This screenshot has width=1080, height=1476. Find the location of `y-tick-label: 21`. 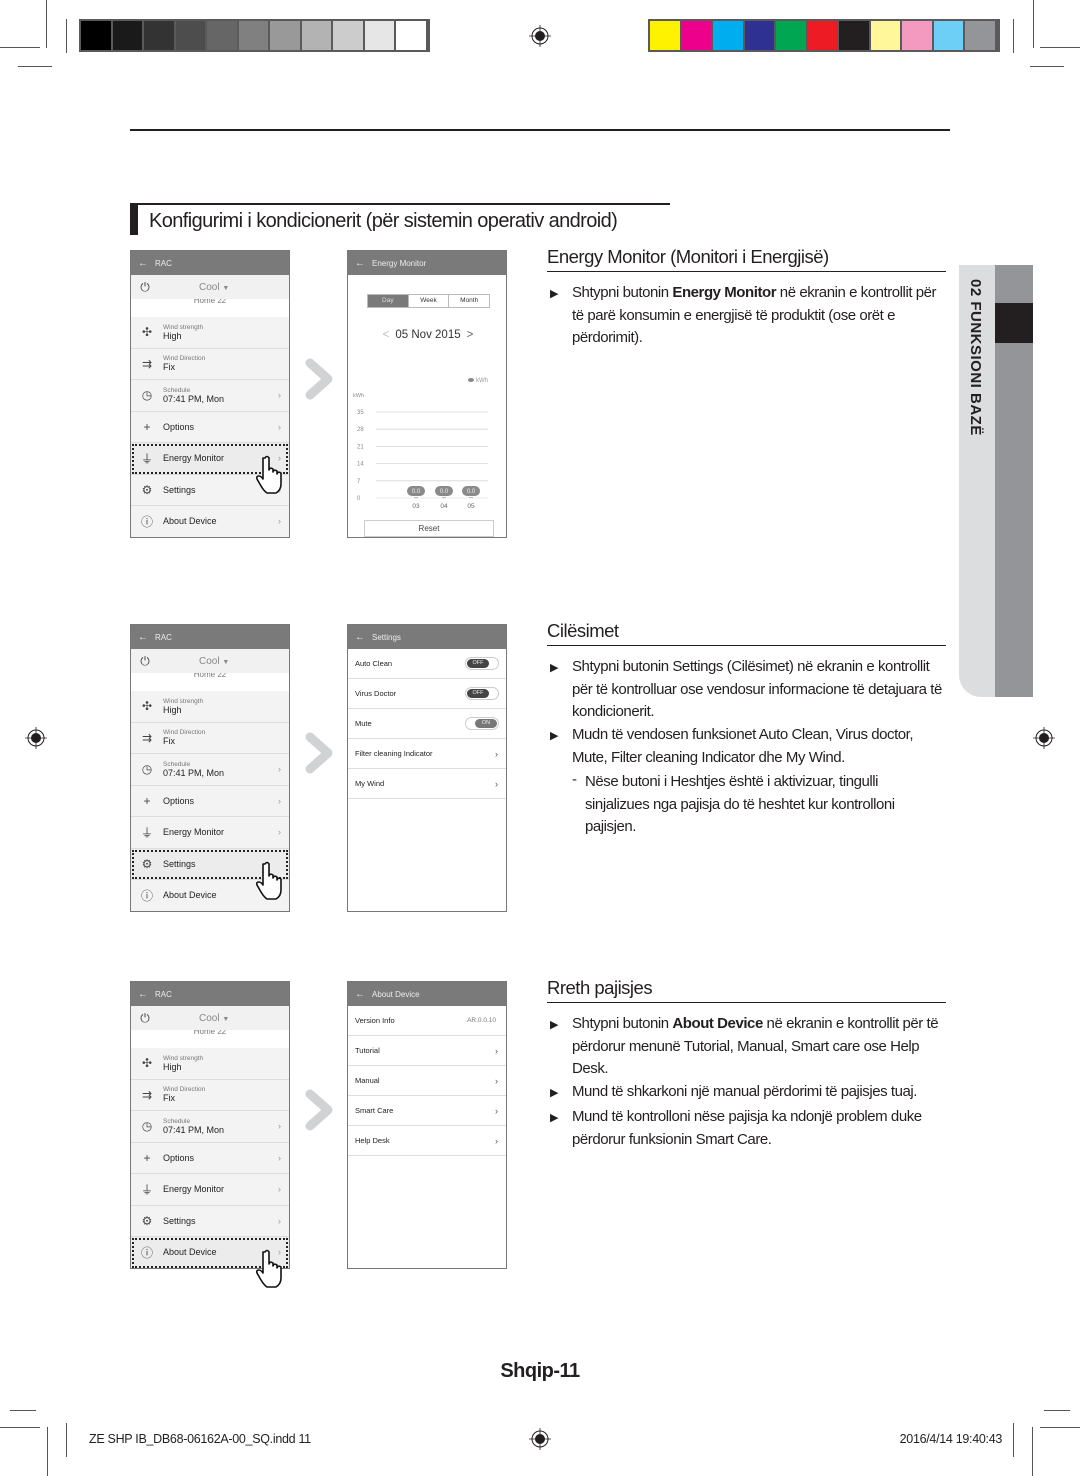

y-tick-label: 21 is located at coordinates (360, 447).